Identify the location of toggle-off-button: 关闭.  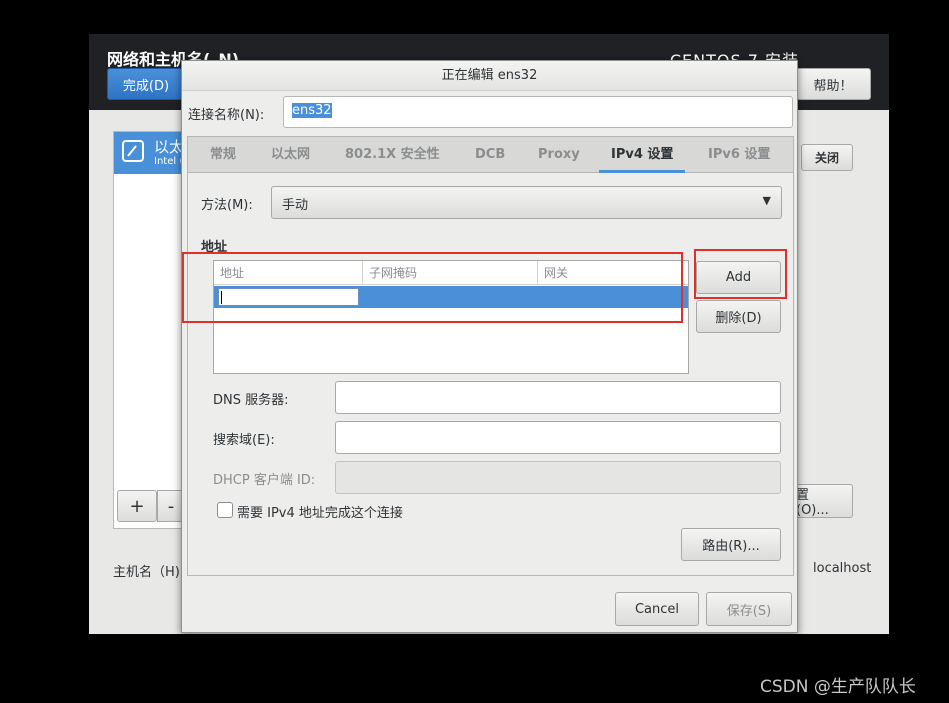
(827, 157).